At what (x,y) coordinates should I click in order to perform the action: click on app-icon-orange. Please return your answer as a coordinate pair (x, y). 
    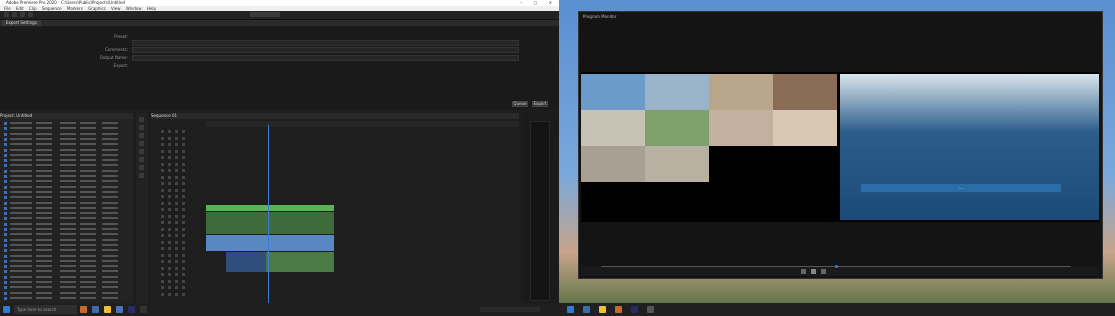
    Looking at the image, I should click on (618, 309).